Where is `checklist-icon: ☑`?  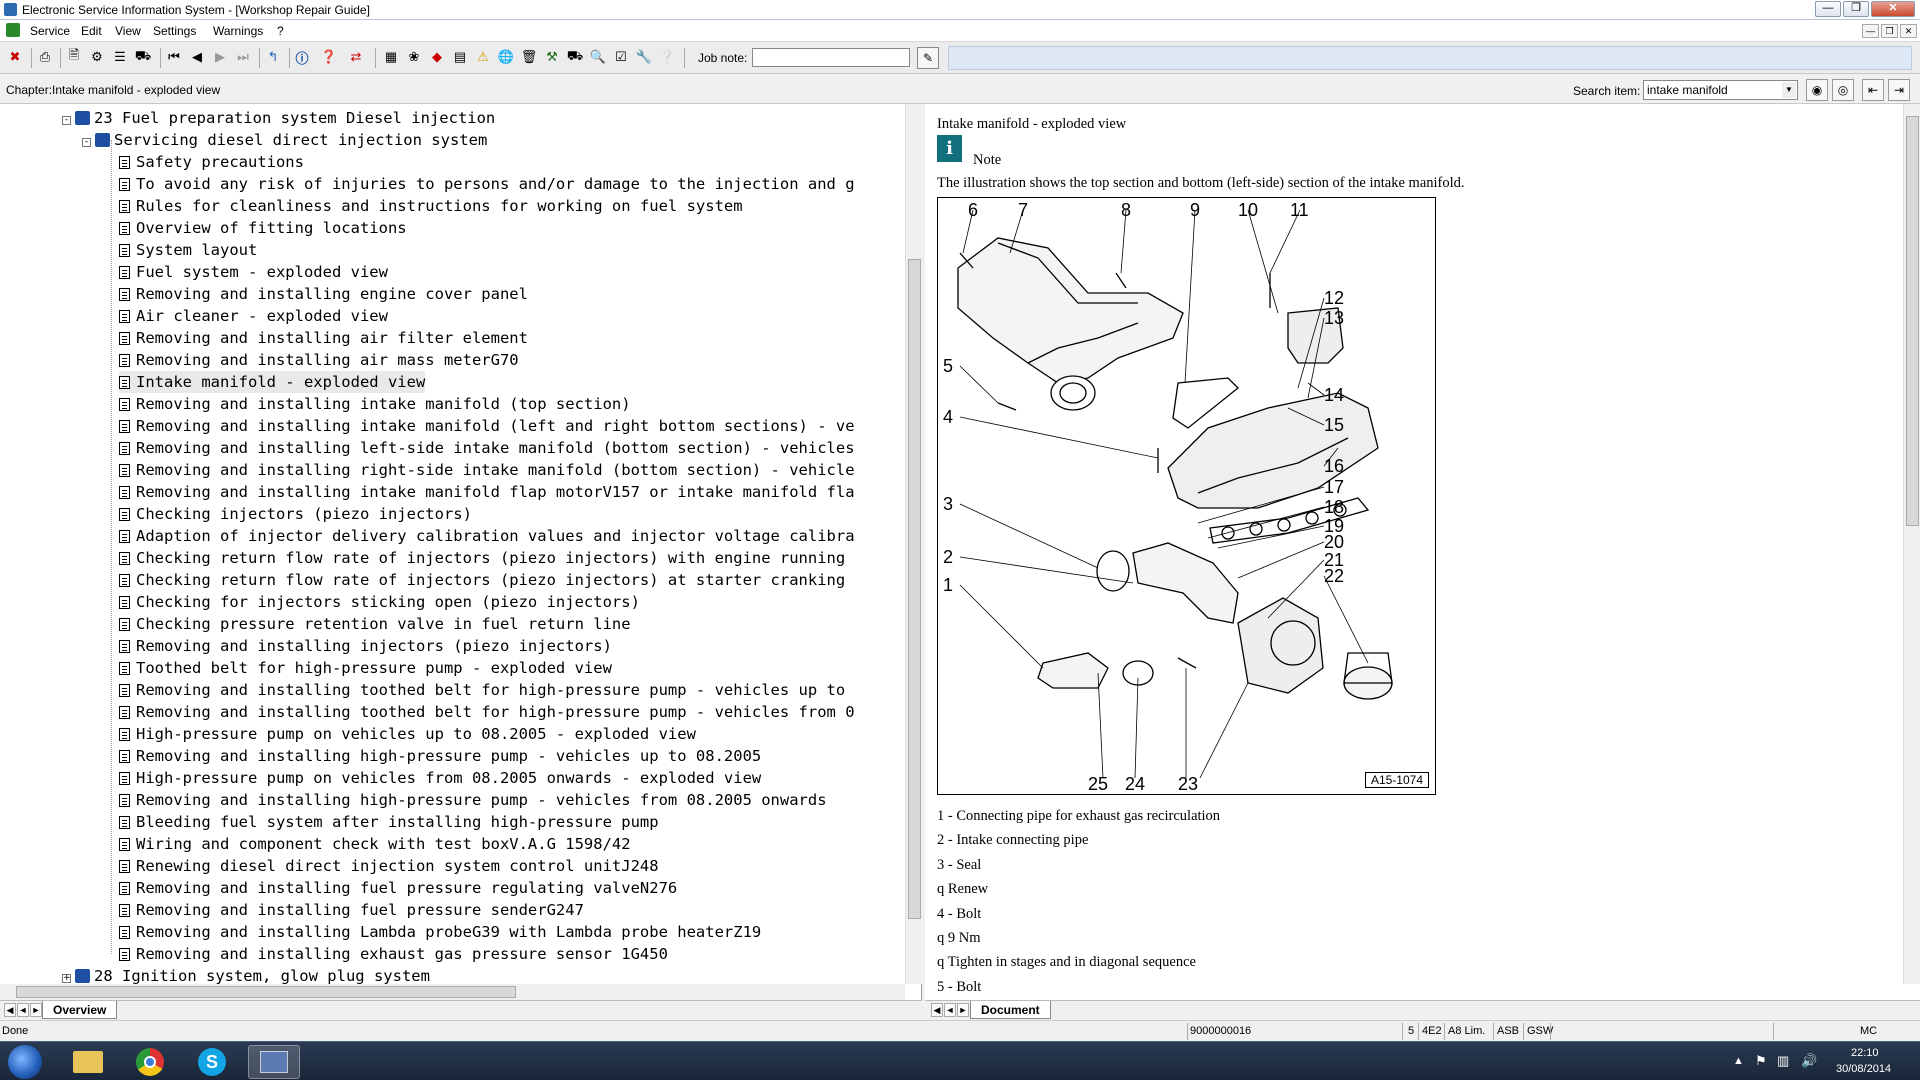 checklist-icon: ☑ is located at coordinates (621, 57).